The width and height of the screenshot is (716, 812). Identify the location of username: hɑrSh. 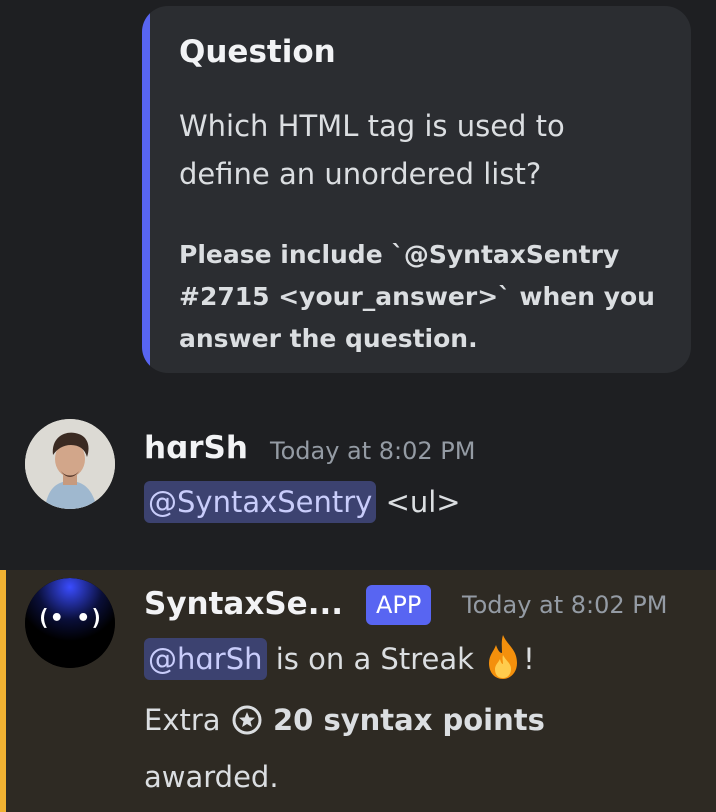
(196, 448).